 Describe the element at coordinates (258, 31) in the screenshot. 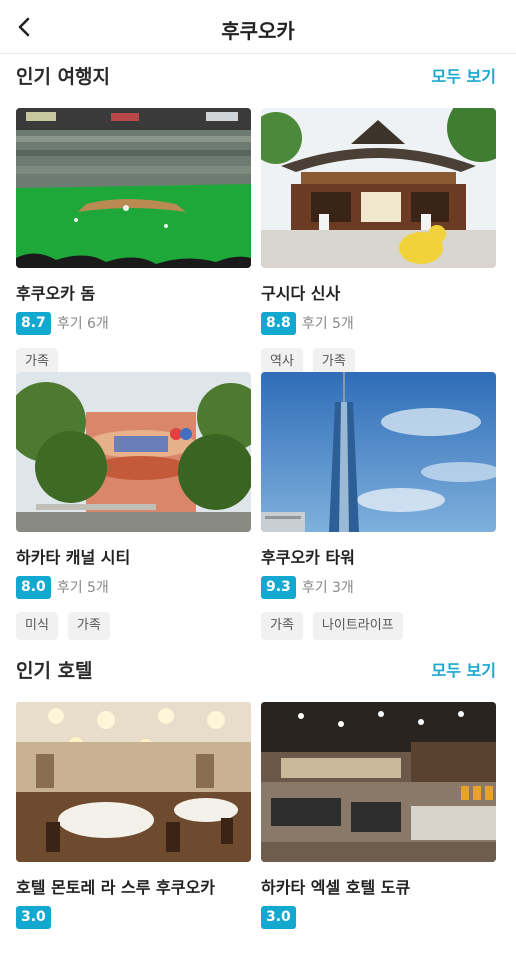

I see `page-title: 후쿠오카` at that location.